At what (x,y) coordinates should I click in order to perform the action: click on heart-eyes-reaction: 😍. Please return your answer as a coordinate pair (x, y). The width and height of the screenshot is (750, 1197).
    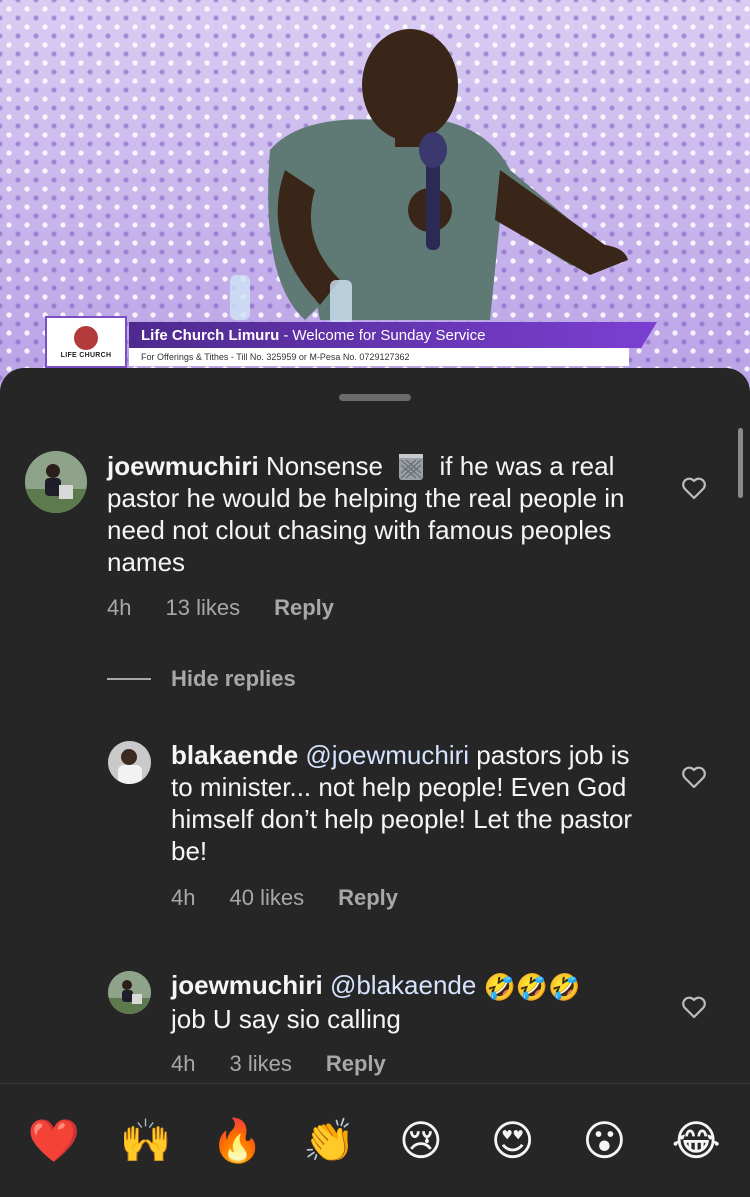
    Looking at the image, I should click on (513, 1140).